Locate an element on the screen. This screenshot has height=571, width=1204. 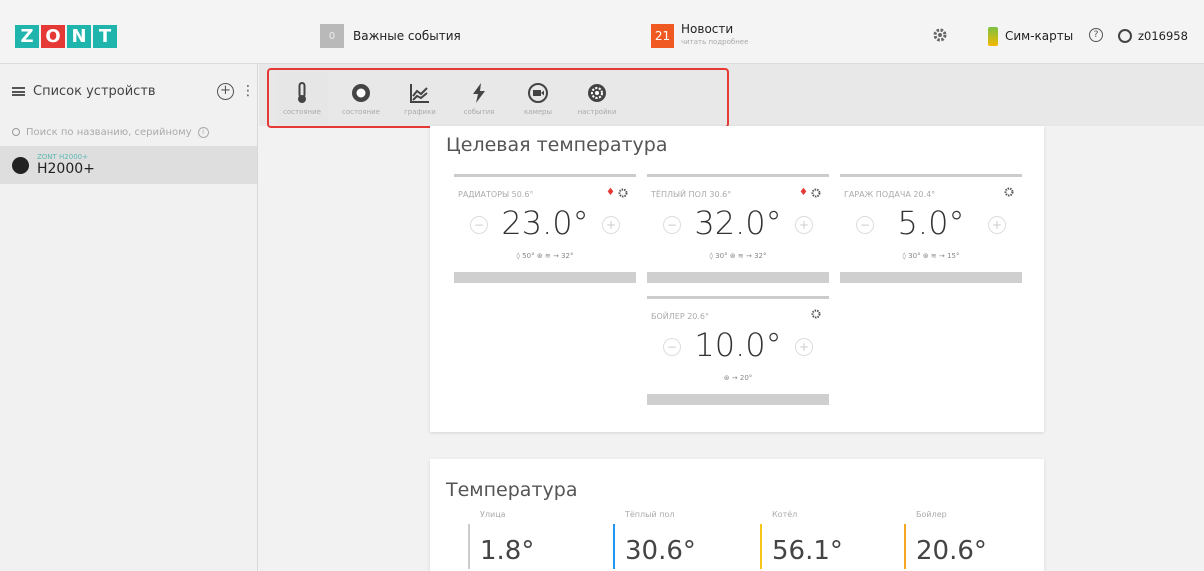
tab-charts: графики is located at coordinates (420, 98).